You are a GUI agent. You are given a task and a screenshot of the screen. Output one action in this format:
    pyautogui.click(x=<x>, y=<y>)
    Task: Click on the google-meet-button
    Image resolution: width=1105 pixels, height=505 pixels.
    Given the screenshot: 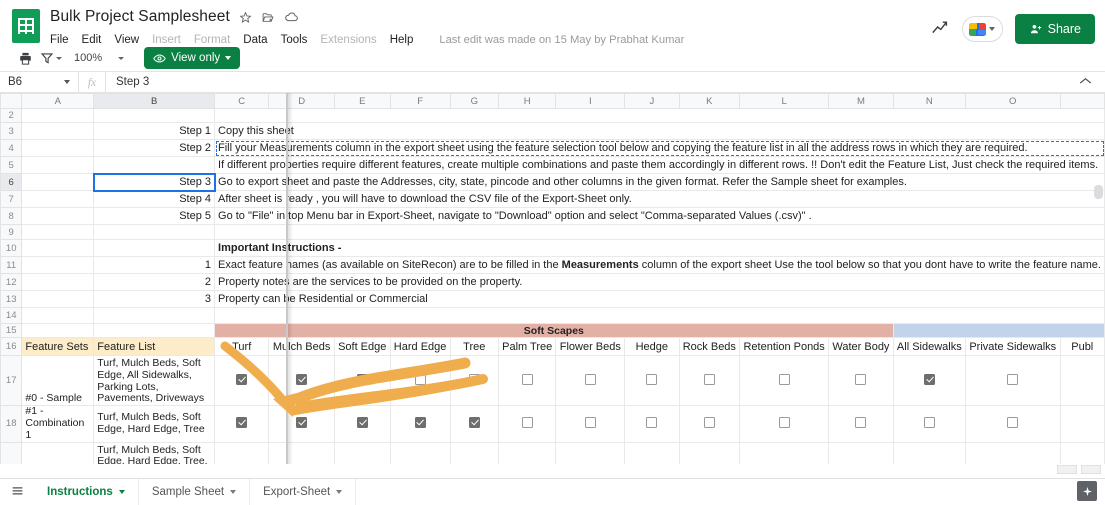 What is the action you would take?
    pyautogui.click(x=982, y=29)
    